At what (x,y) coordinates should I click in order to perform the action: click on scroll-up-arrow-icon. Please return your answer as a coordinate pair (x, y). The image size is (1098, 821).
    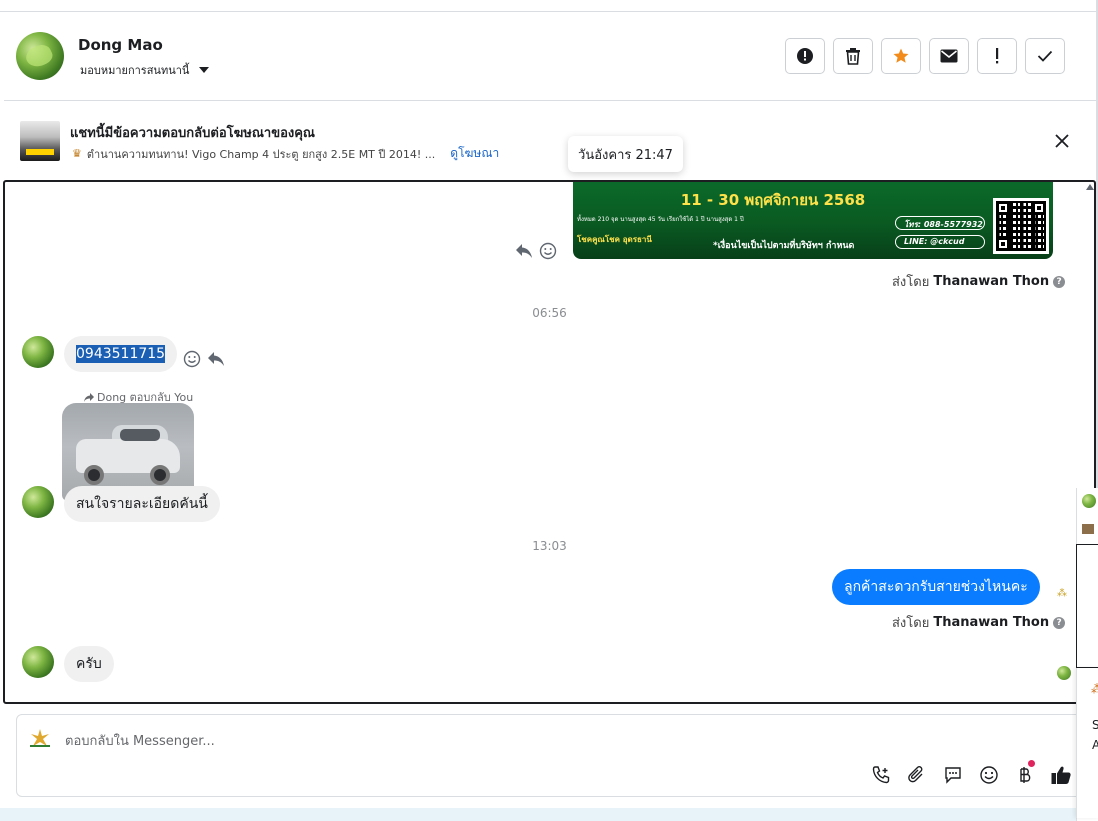
    Looking at the image, I should click on (1090, 187).